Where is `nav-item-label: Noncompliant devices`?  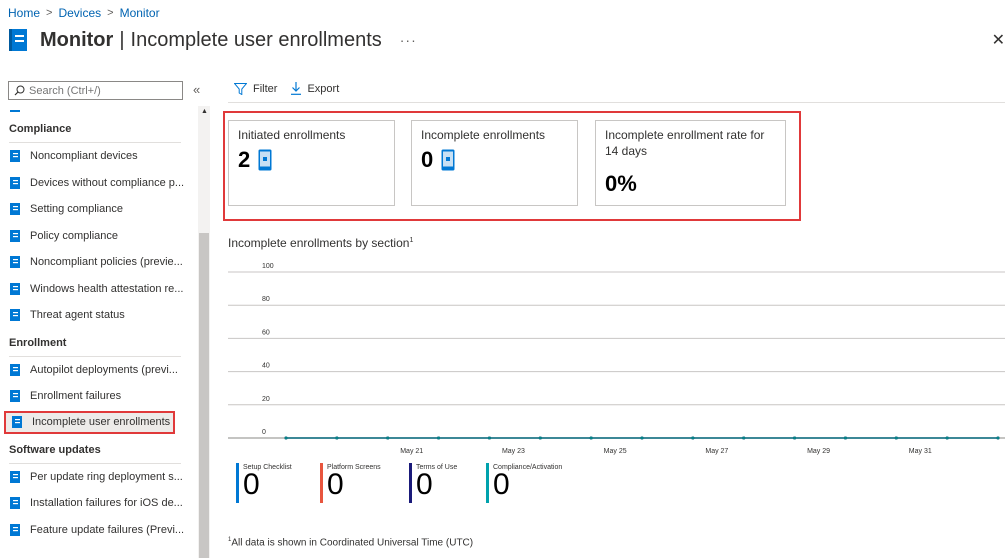 nav-item-label: Noncompliant devices is located at coordinates (84, 156).